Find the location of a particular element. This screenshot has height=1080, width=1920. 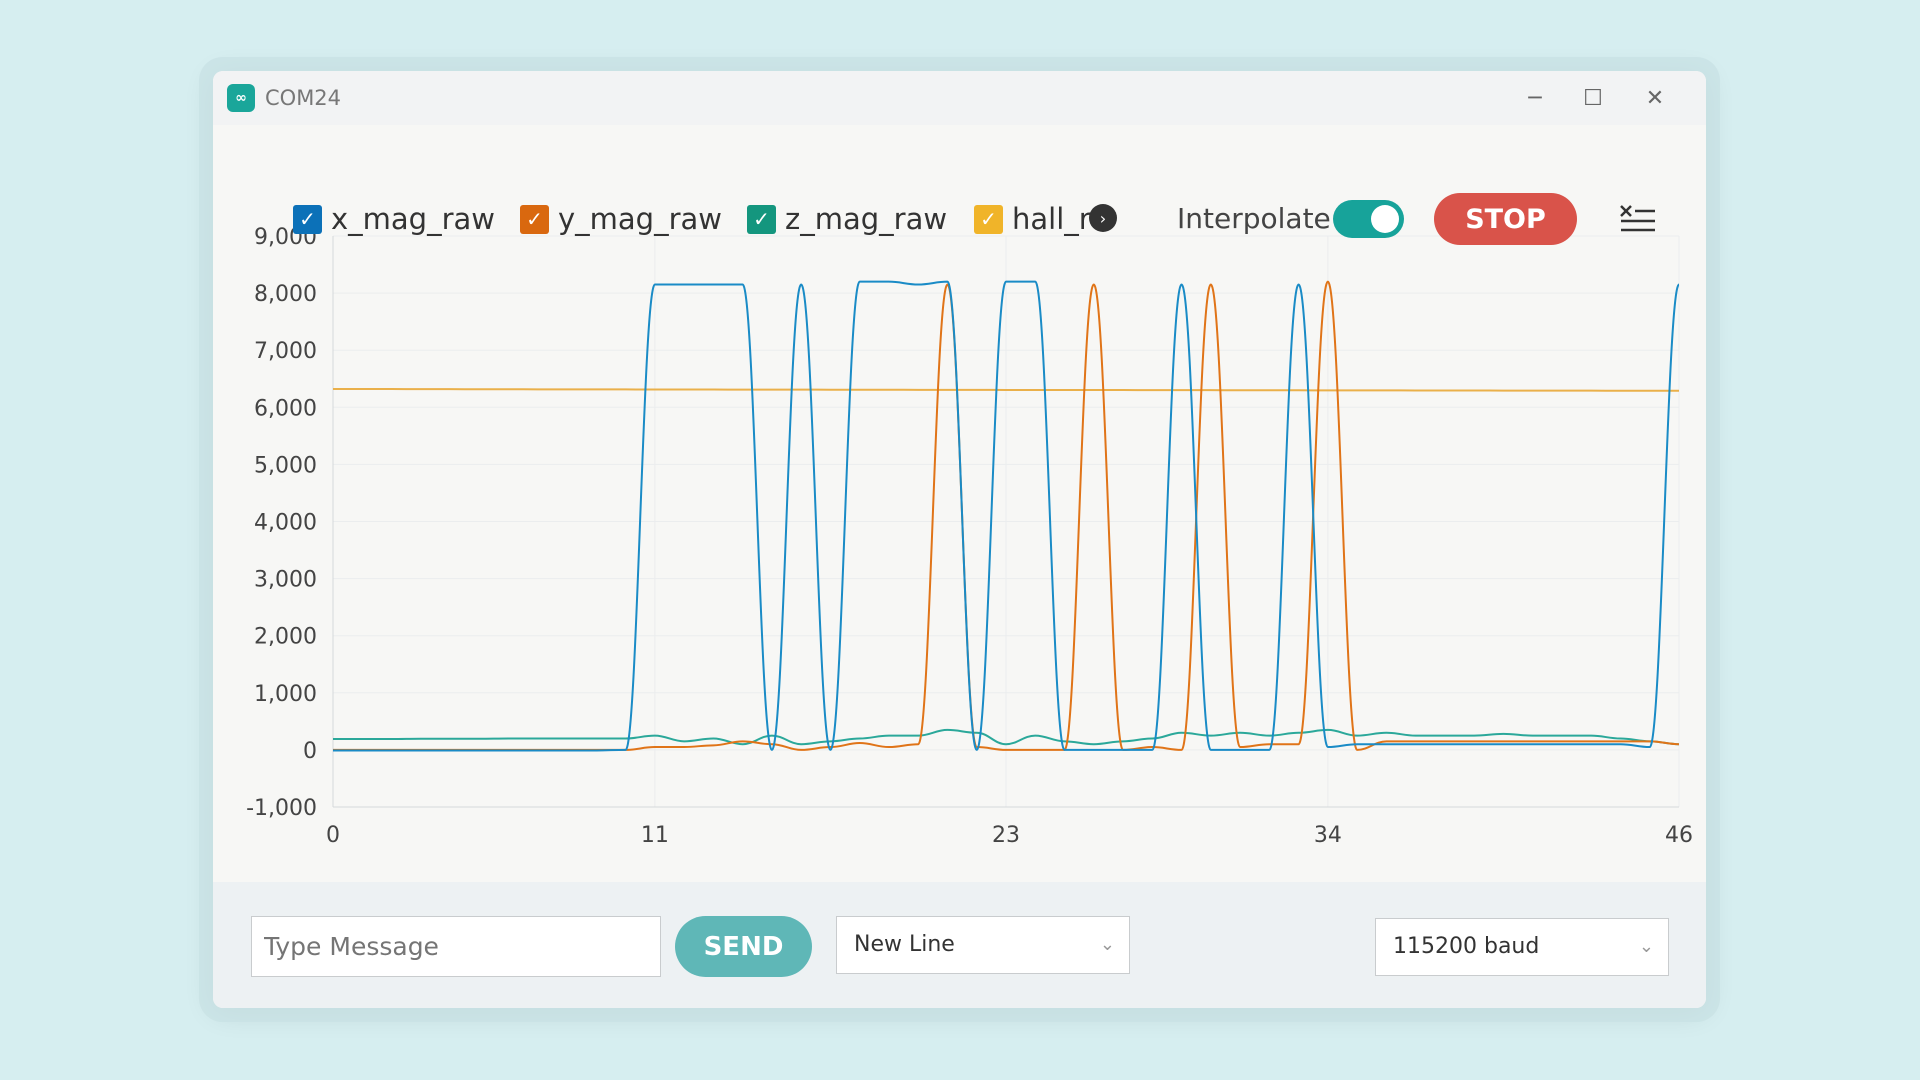

baud-rate-select: 115200 baud ⌄ is located at coordinates (1522, 947).